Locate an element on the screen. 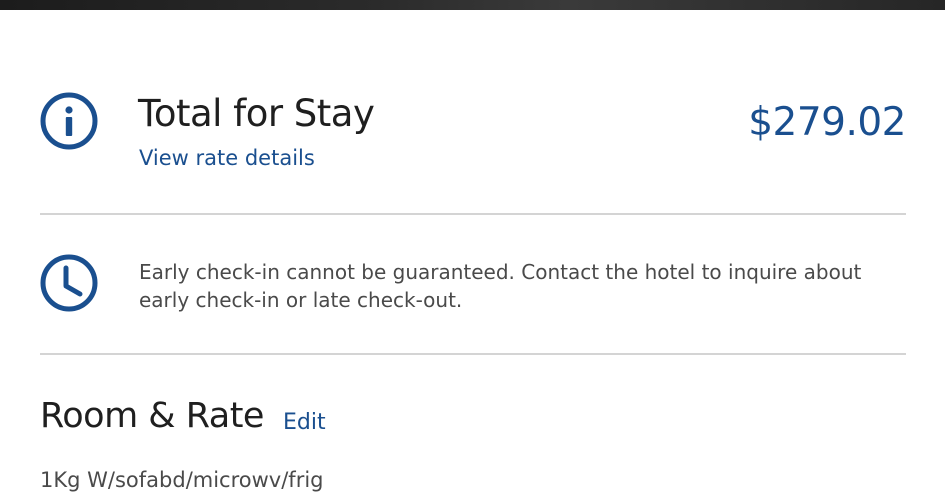 The width and height of the screenshot is (945, 500). room-type-description: 1Kg W/sofabd/microwv/frig is located at coordinates (182, 480).